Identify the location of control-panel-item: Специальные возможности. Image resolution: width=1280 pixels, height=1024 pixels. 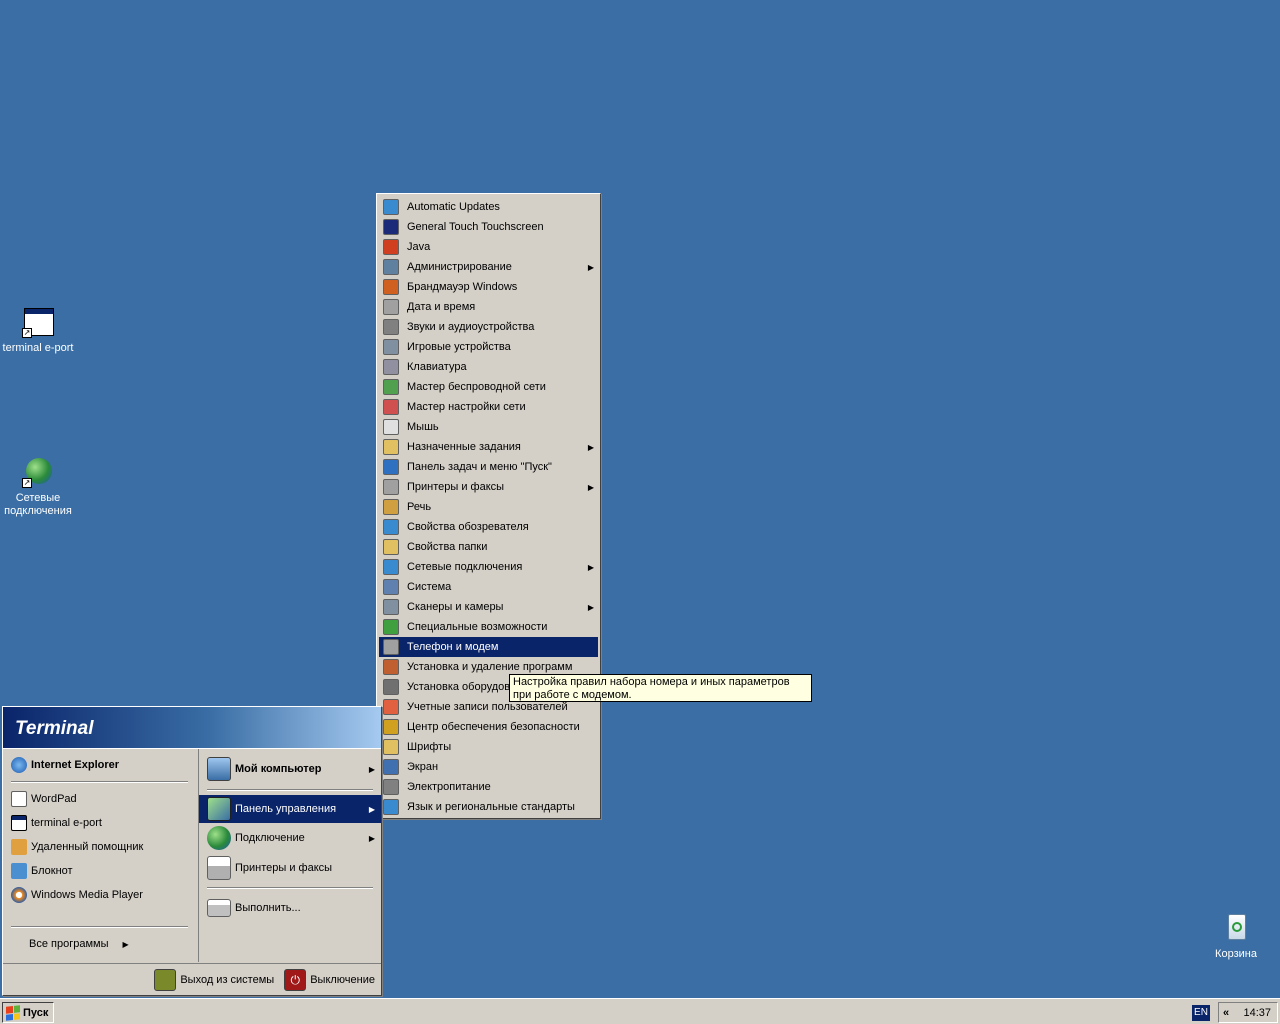
(488, 627).